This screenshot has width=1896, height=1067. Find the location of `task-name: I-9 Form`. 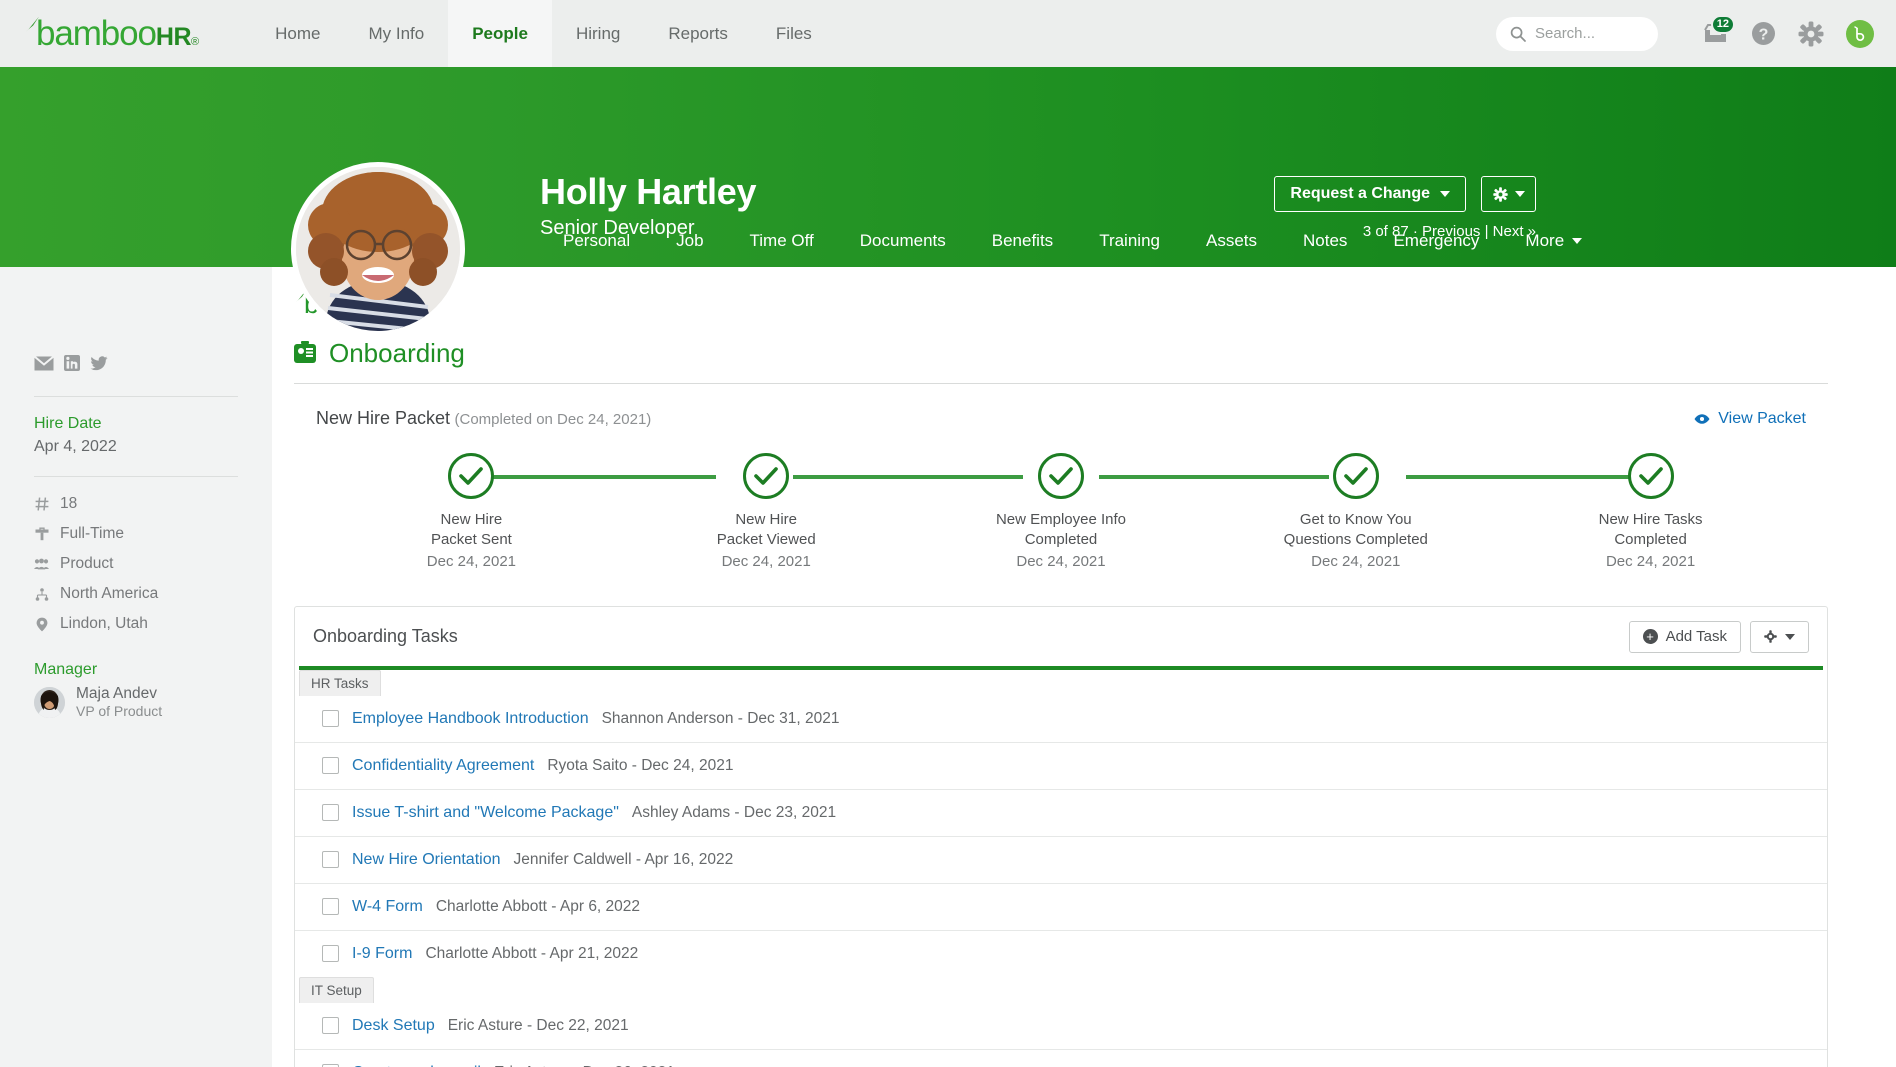

task-name: I-9 Form is located at coordinates (382, 954).